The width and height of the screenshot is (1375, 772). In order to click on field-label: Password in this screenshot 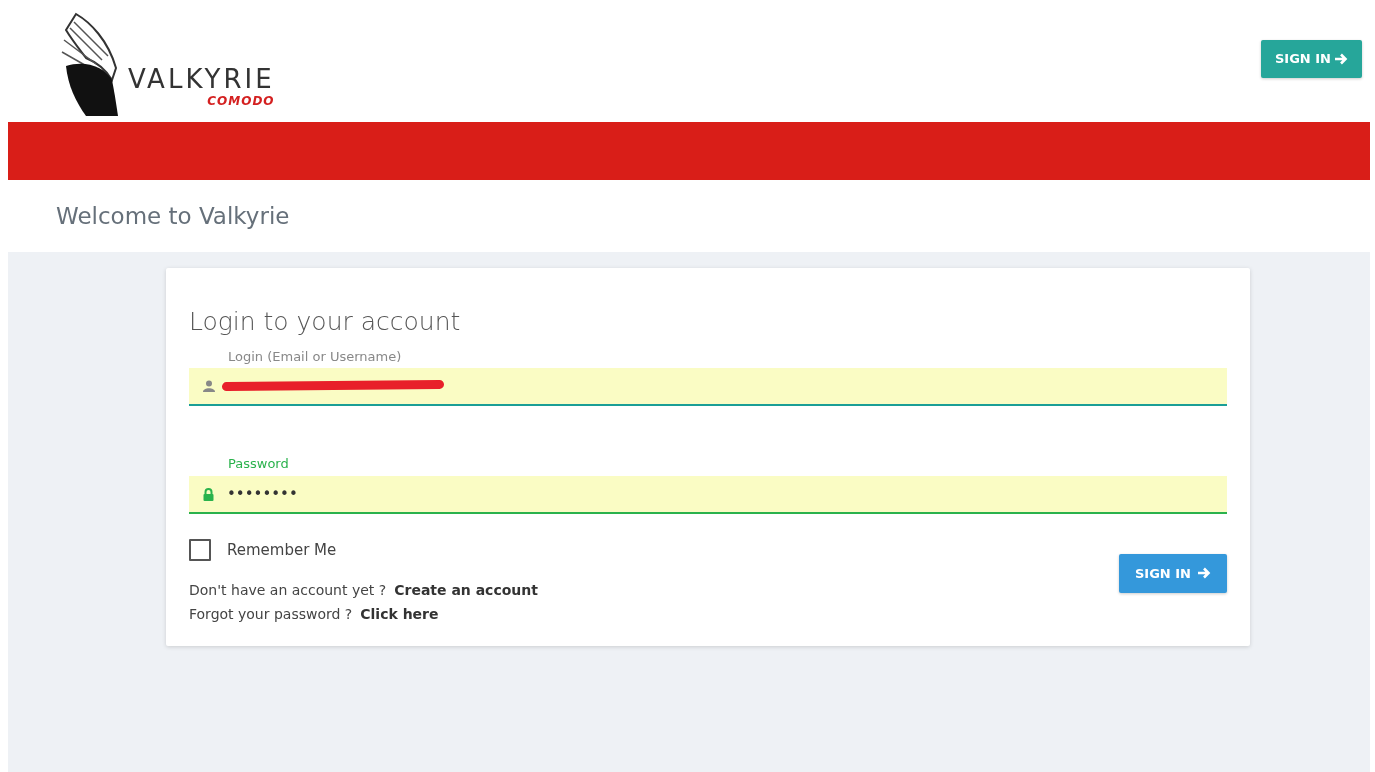, I will do `click(258, 464)`.